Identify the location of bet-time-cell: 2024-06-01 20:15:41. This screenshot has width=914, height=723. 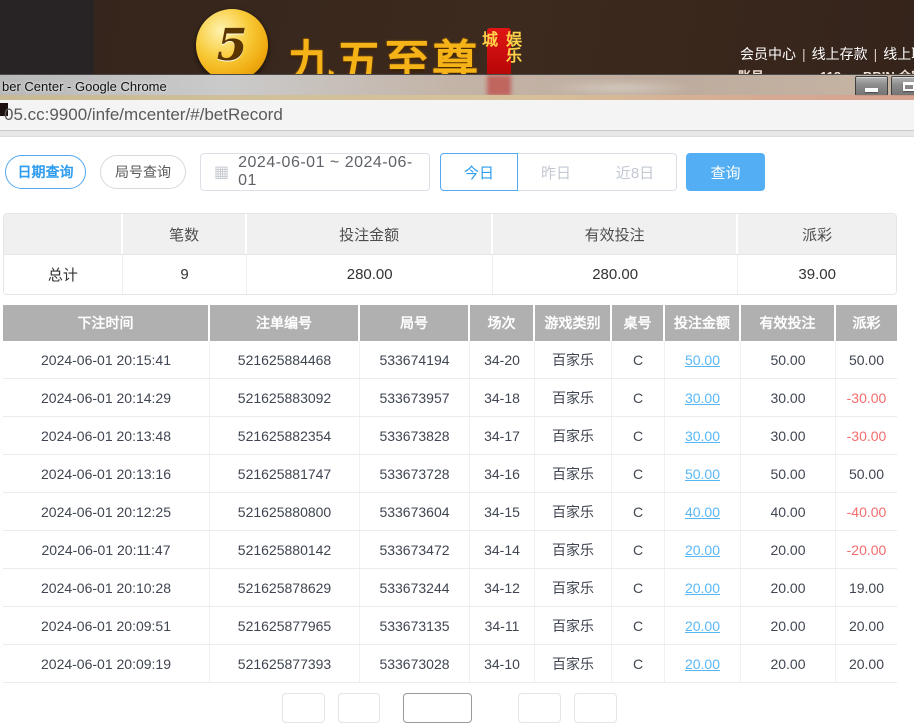
(106, 359).